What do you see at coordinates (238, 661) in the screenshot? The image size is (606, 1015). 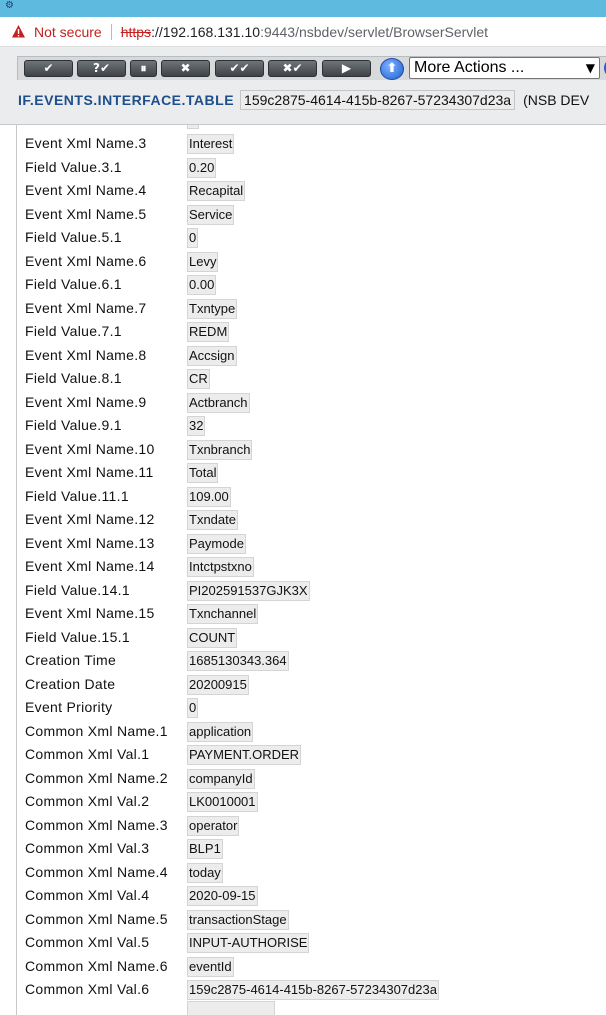 I see `field-value: 1685130343.364` at bounding box center [238, 661].